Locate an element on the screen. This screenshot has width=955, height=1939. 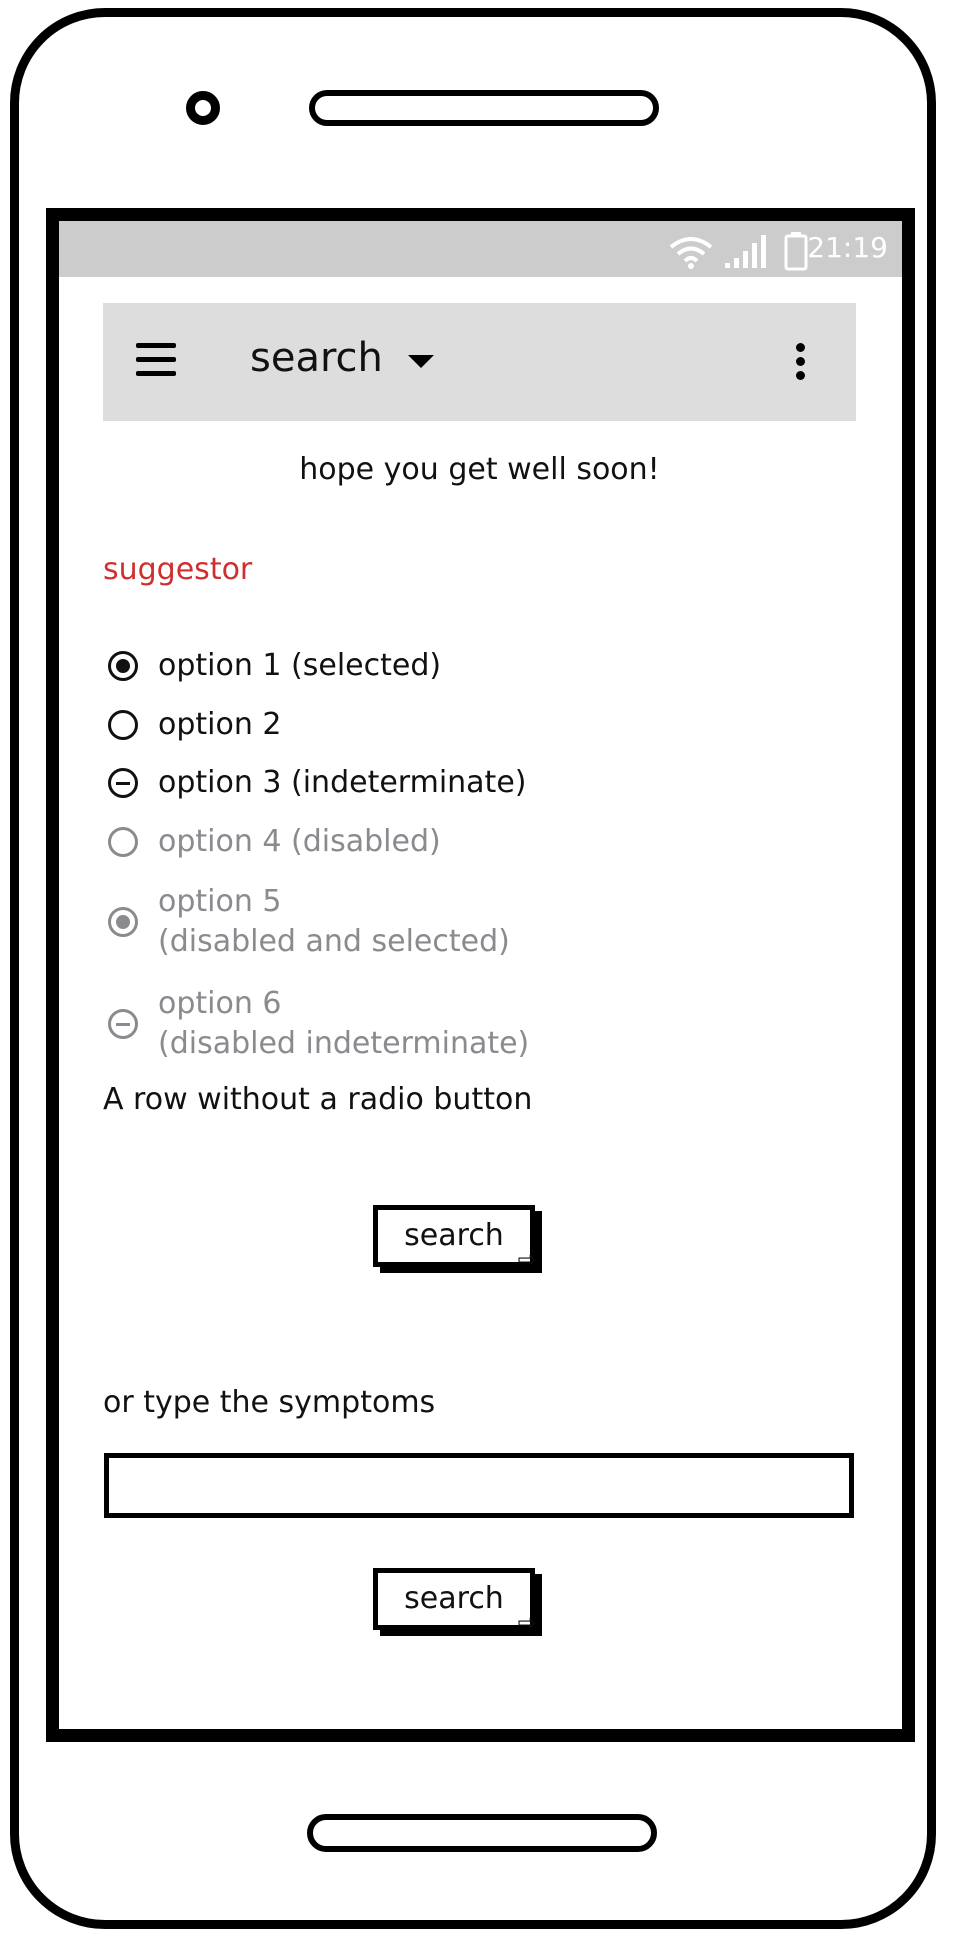
search-symptoms-button: search ⇨ is located at coordinates (454, 1601).